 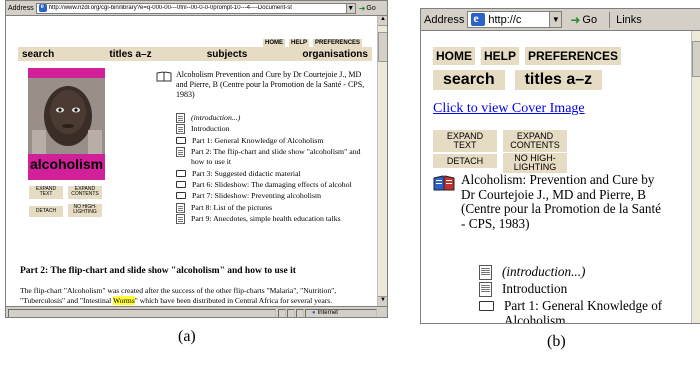 I want to click on cover-image: alcoholism, so click(x=66, y=124).